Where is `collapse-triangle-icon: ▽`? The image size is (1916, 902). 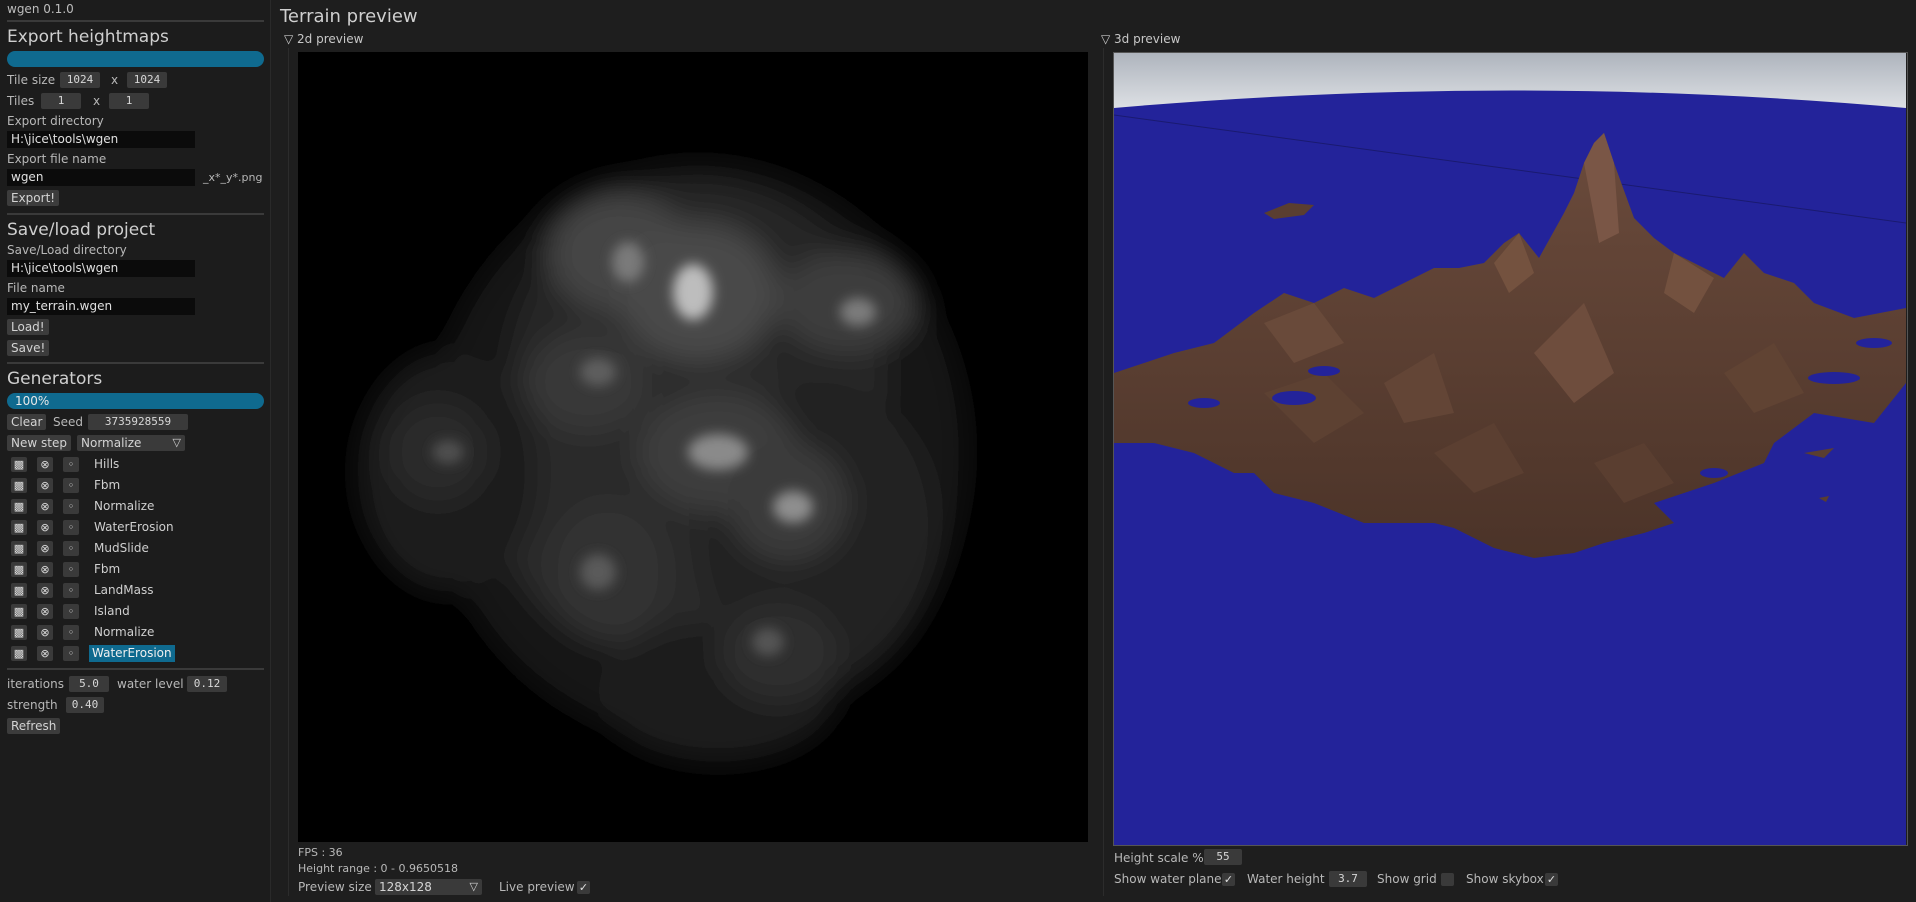 collapse-triangle-icon: ▽ is located at coordinates (1108, 39).